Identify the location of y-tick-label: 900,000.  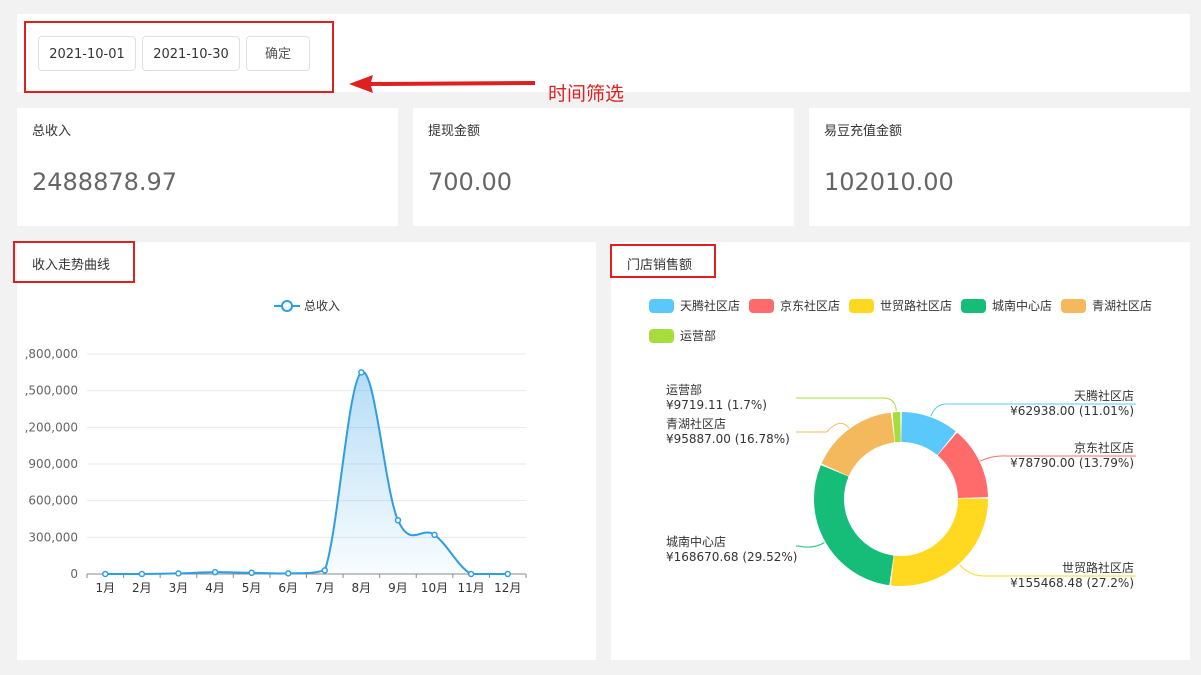
(53, 464).